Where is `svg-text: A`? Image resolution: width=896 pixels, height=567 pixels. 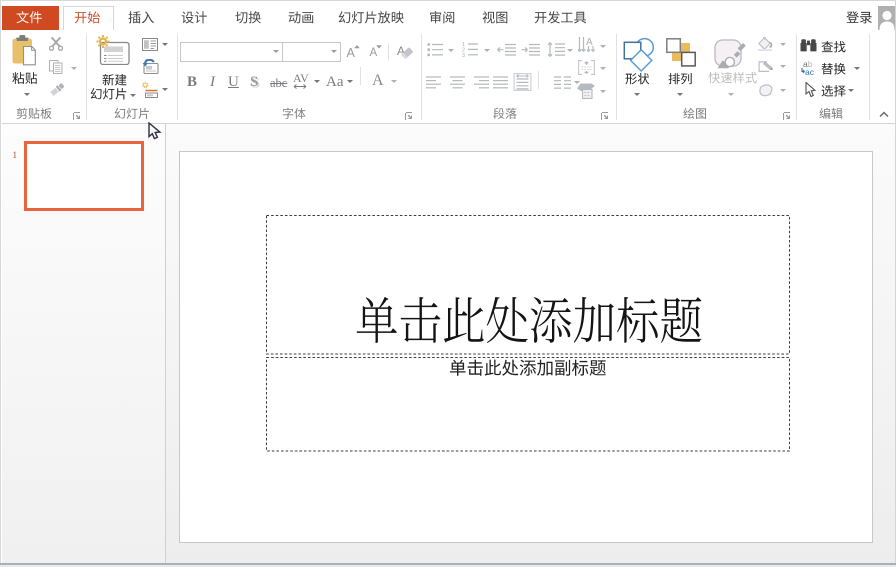
svg-text: A is located at coordinates (589, 42).